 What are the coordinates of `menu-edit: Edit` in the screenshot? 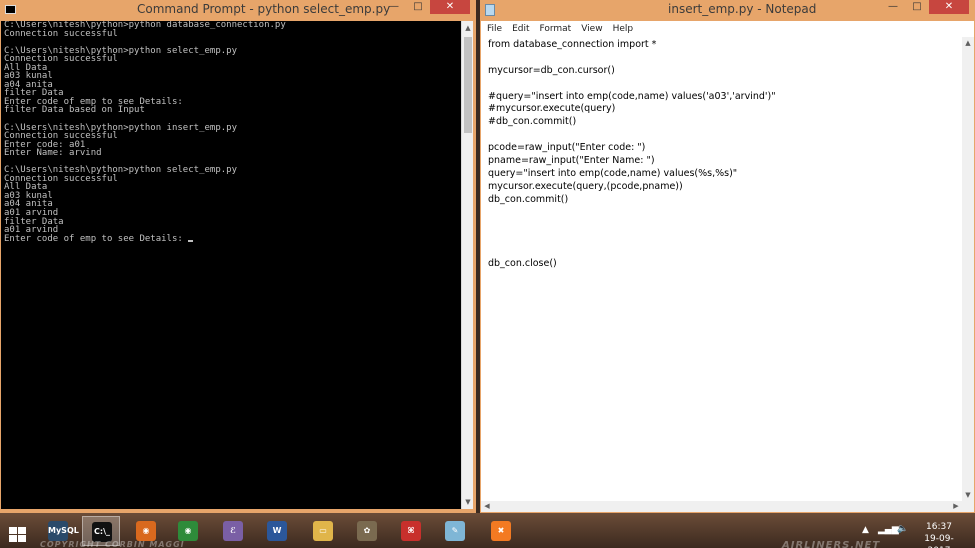 It's located at (520, 29).